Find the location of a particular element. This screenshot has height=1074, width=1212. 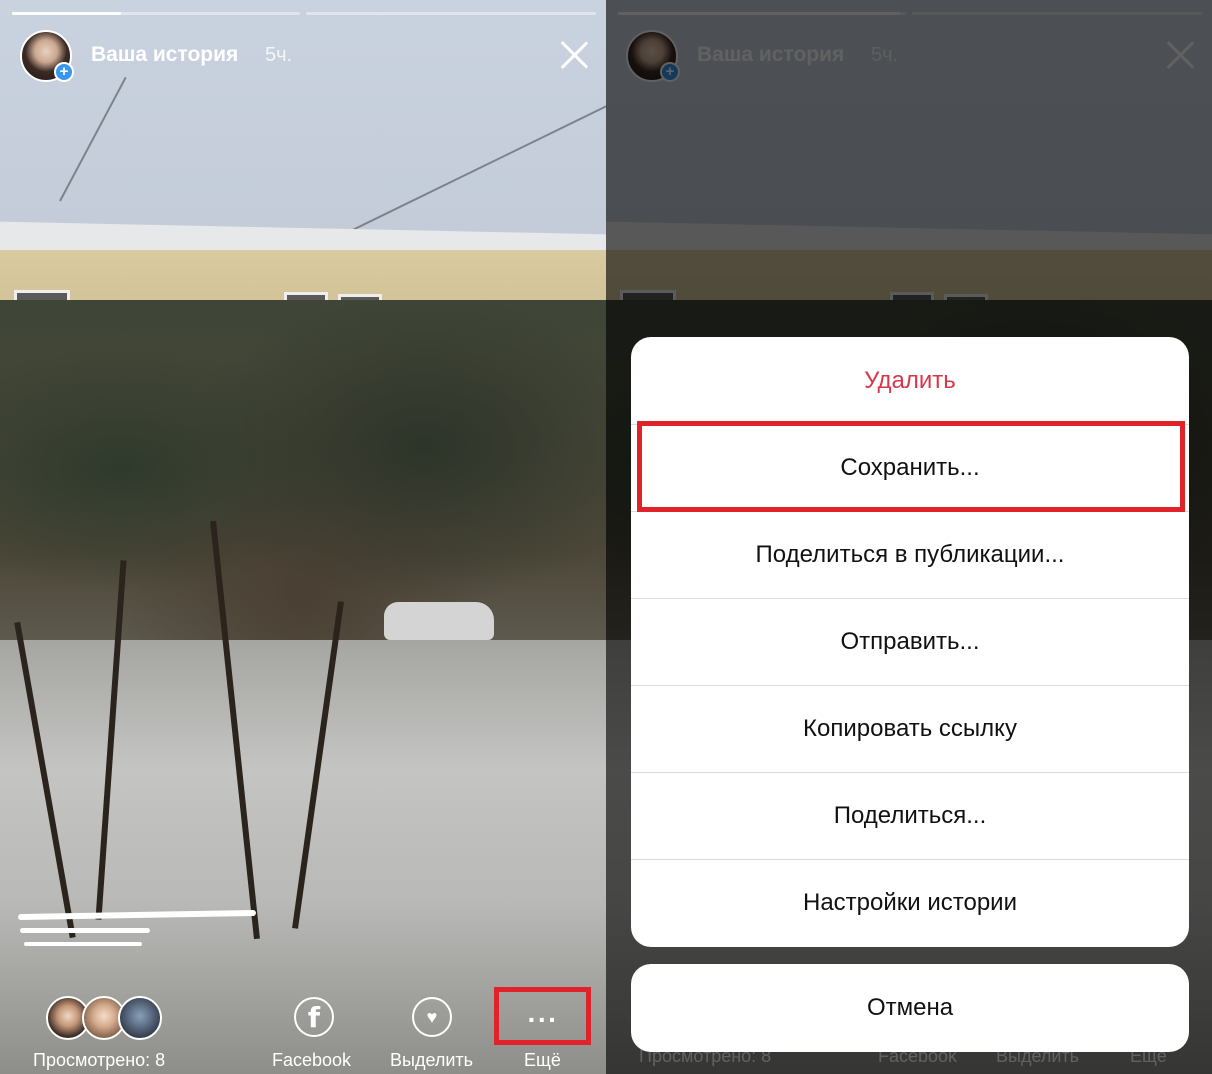

close-icon is located at coordinates (574, 55).